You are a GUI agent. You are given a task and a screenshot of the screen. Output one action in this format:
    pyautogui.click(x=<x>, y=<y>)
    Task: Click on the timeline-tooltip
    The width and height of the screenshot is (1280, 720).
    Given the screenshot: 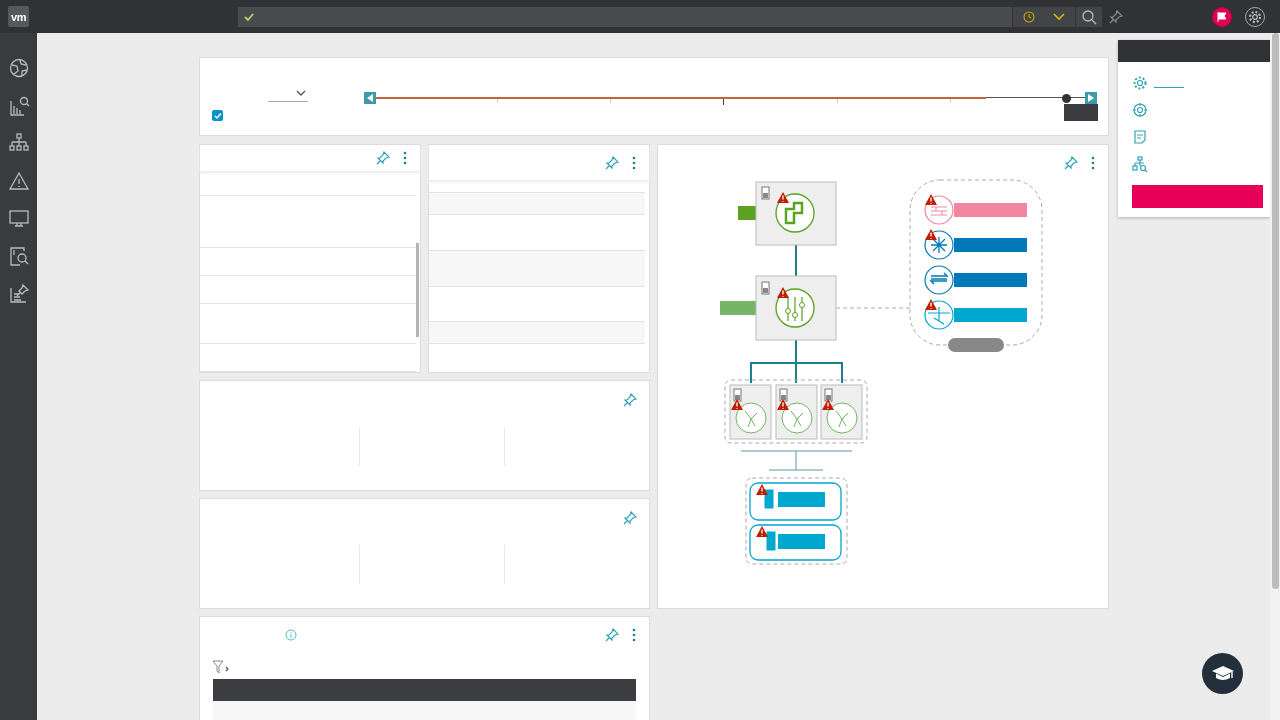 What is the action you would take?
    pyautogui.click(x=1081, y=112)
    